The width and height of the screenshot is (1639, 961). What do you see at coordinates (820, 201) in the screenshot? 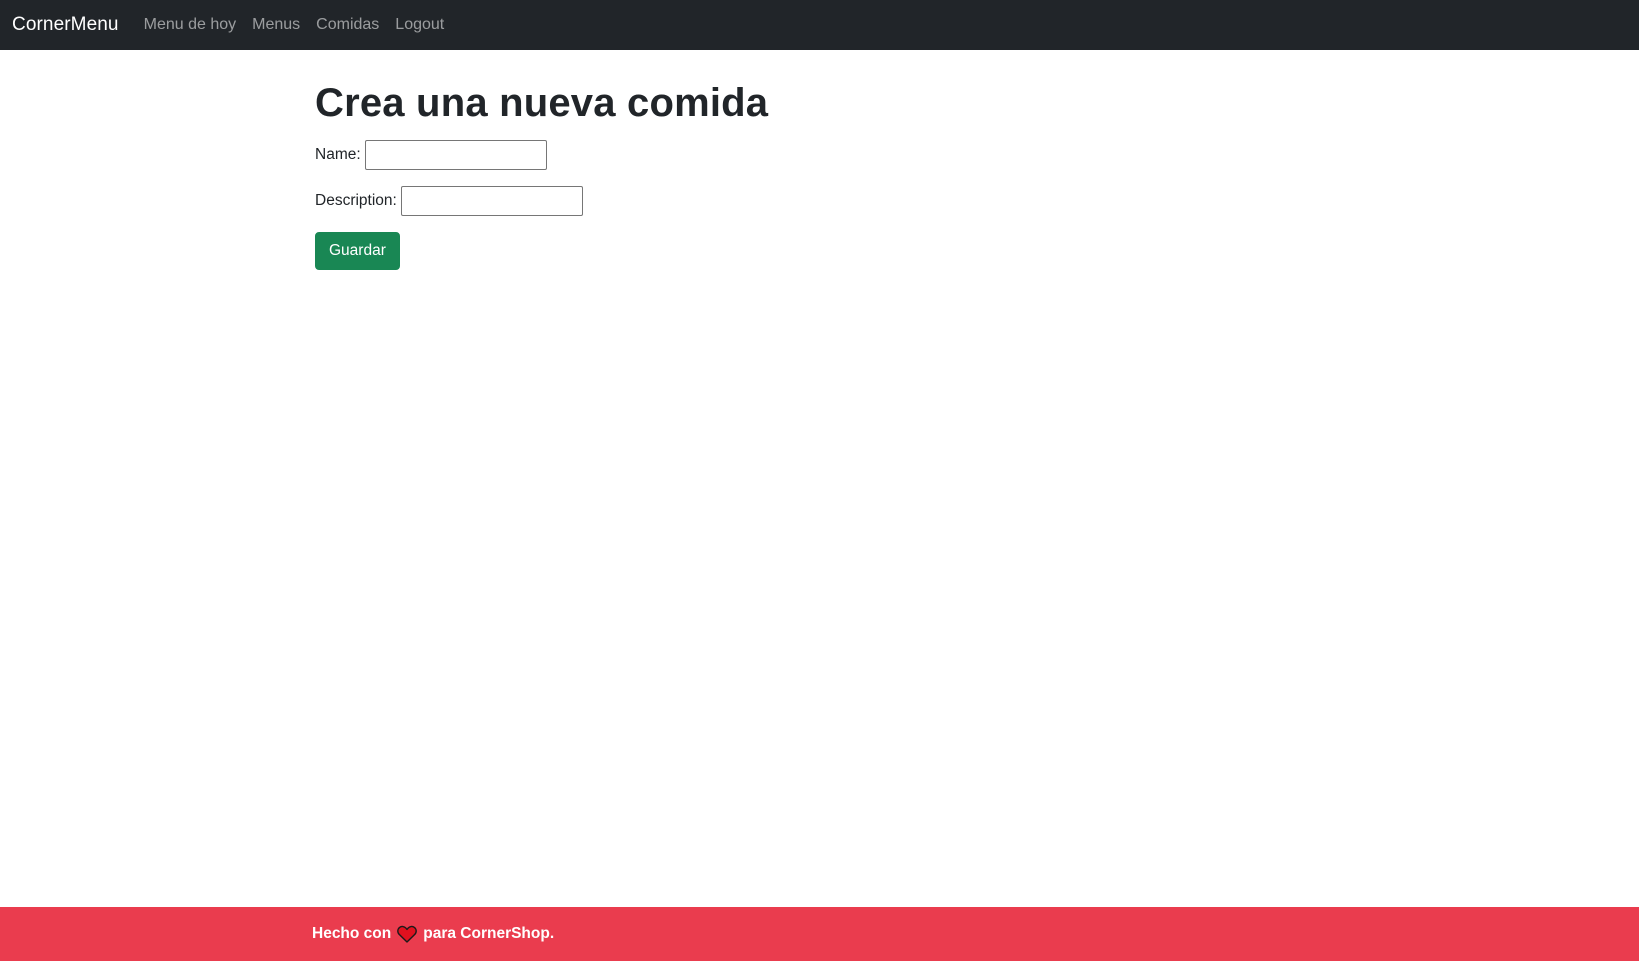
I see `description-row: Description:` at bounding box center [820, 201].